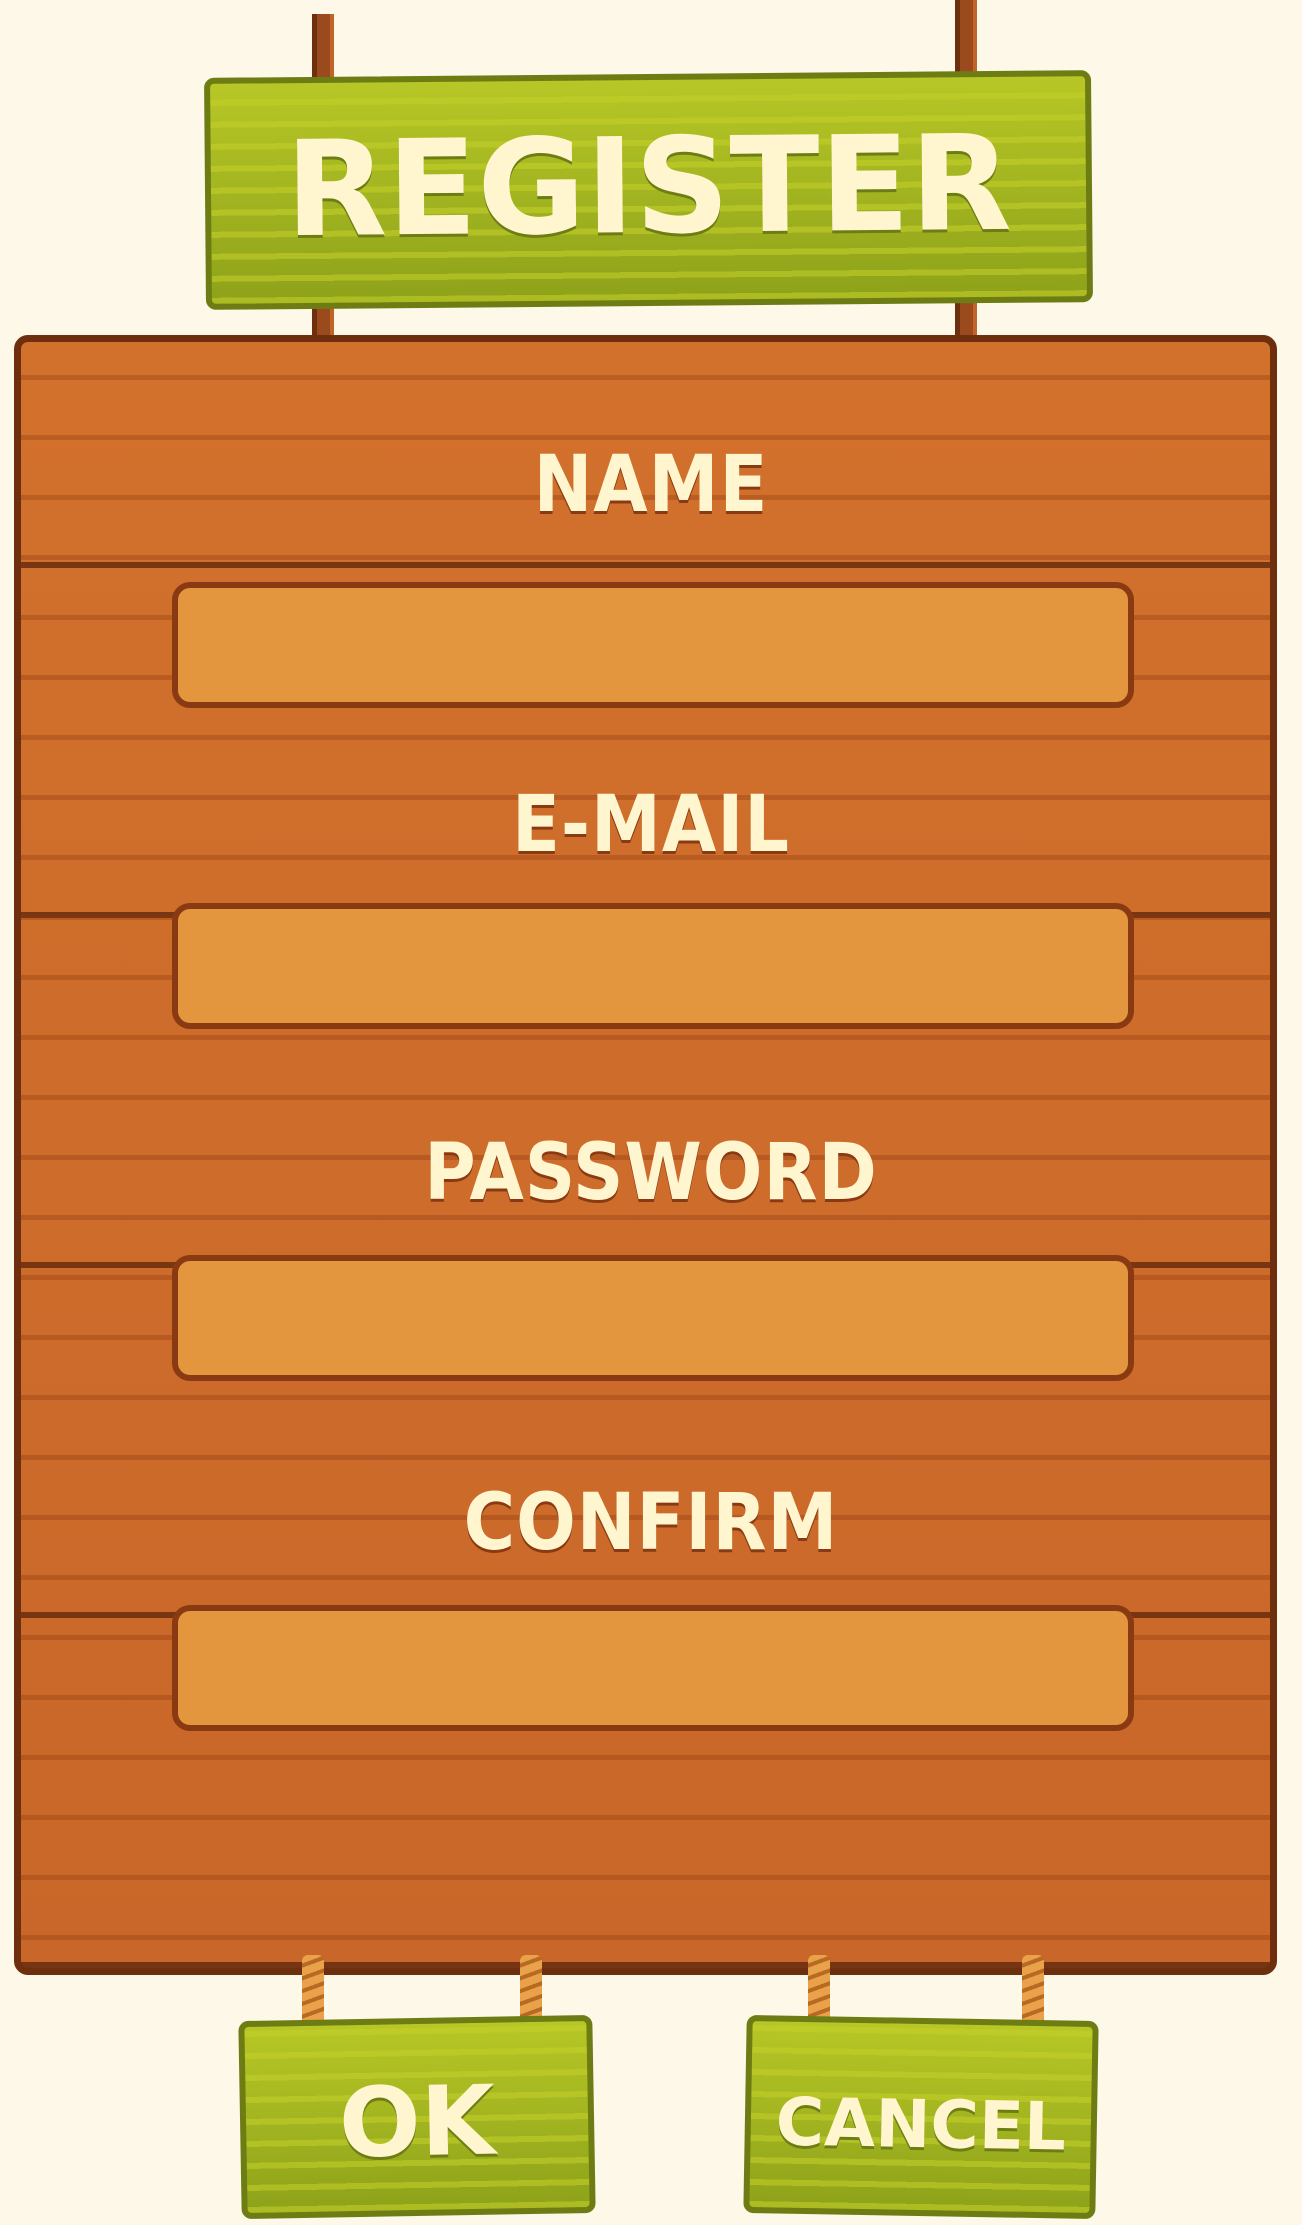 The image size is (1302, 2225). Describe the element at coordinates (653, 966) in the screenshot. I see `email-field` at that location.